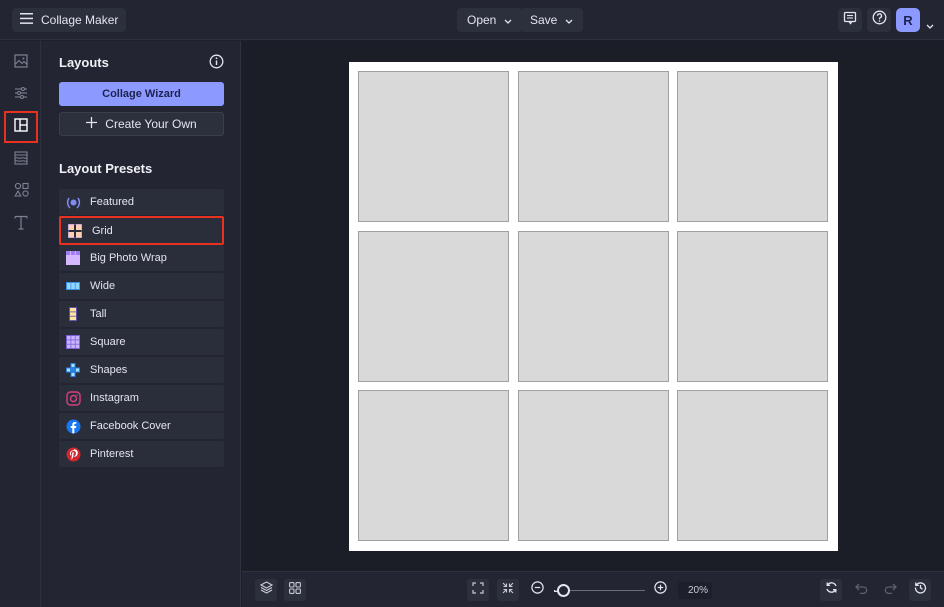  I want to click on rail-item-image, so click(21, 63).